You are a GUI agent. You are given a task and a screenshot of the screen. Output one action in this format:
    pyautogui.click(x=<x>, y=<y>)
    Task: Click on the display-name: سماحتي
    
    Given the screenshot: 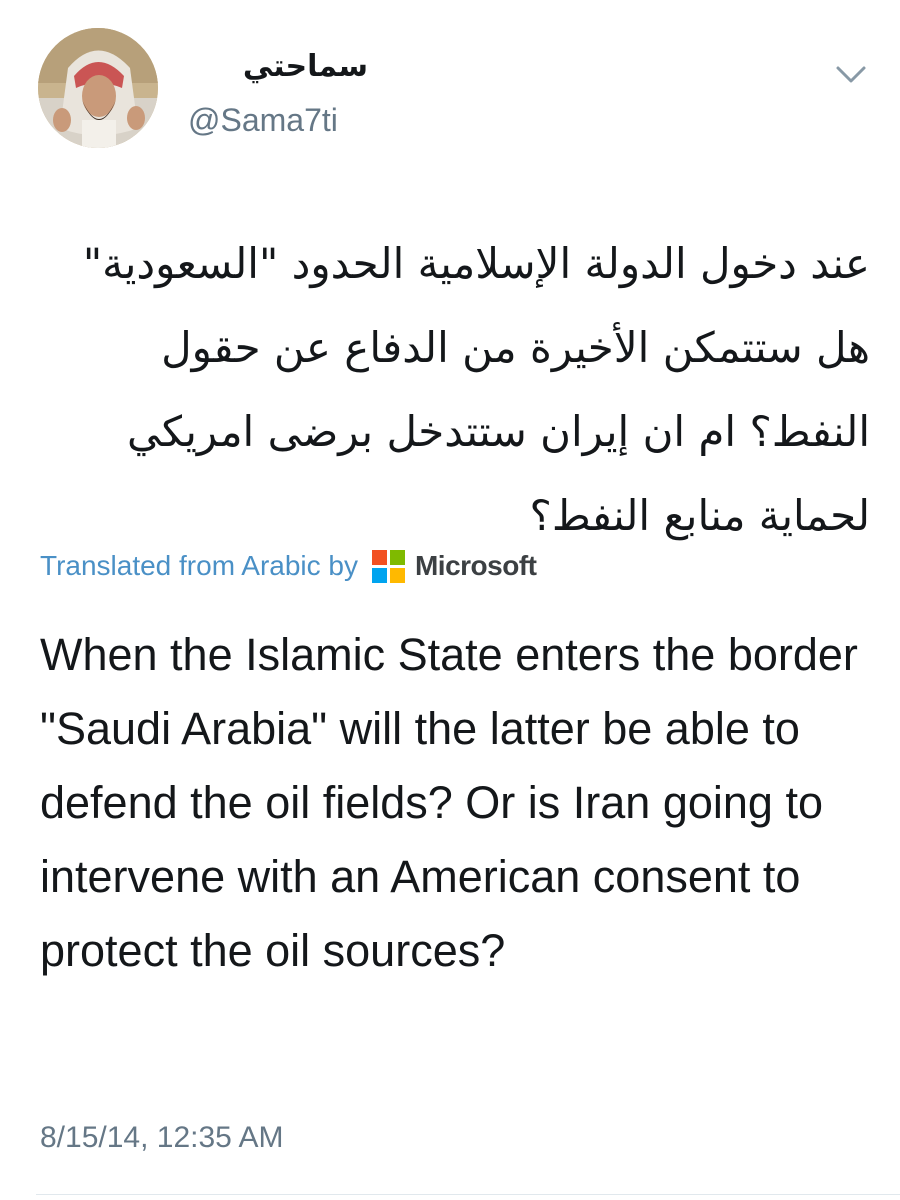 What is the action you would take?
    pyautogui.click(x=278, y=67)
    